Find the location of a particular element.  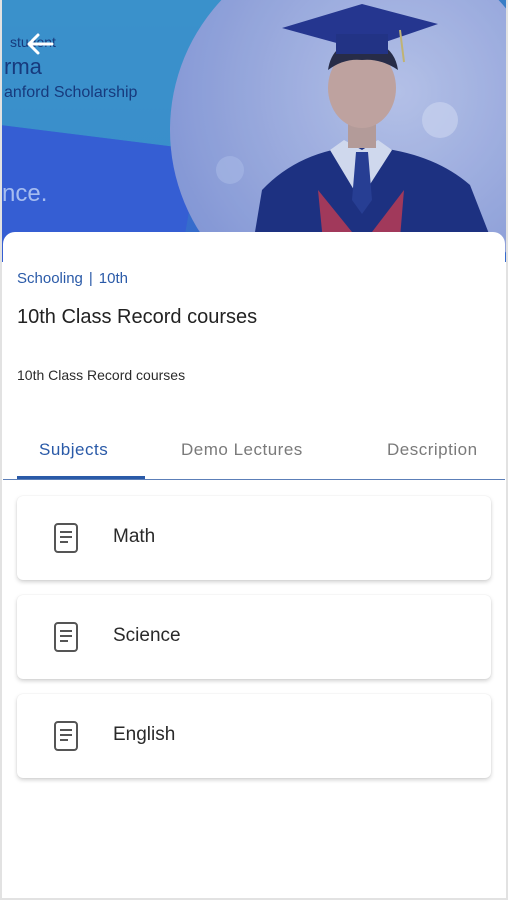

tab-demo-lectures: Demo Lectures is located at coordinates (242, 450).